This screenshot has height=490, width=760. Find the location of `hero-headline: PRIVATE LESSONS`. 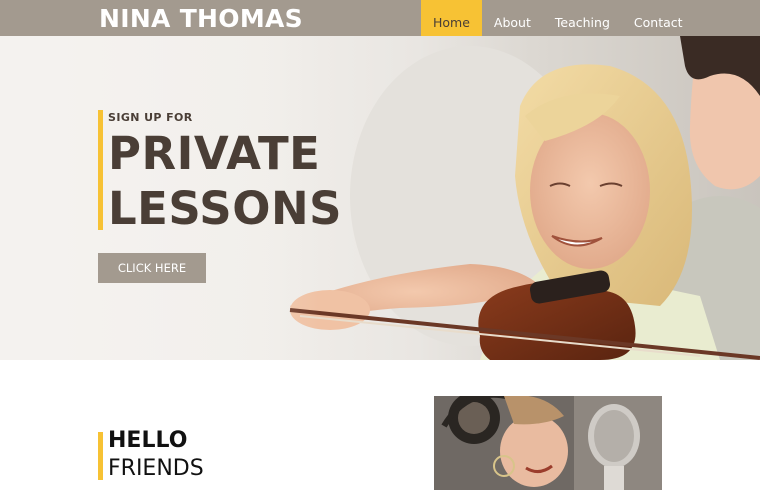

hero-headline: PRIVATE LESSONS is located at coordinates (225, 181).